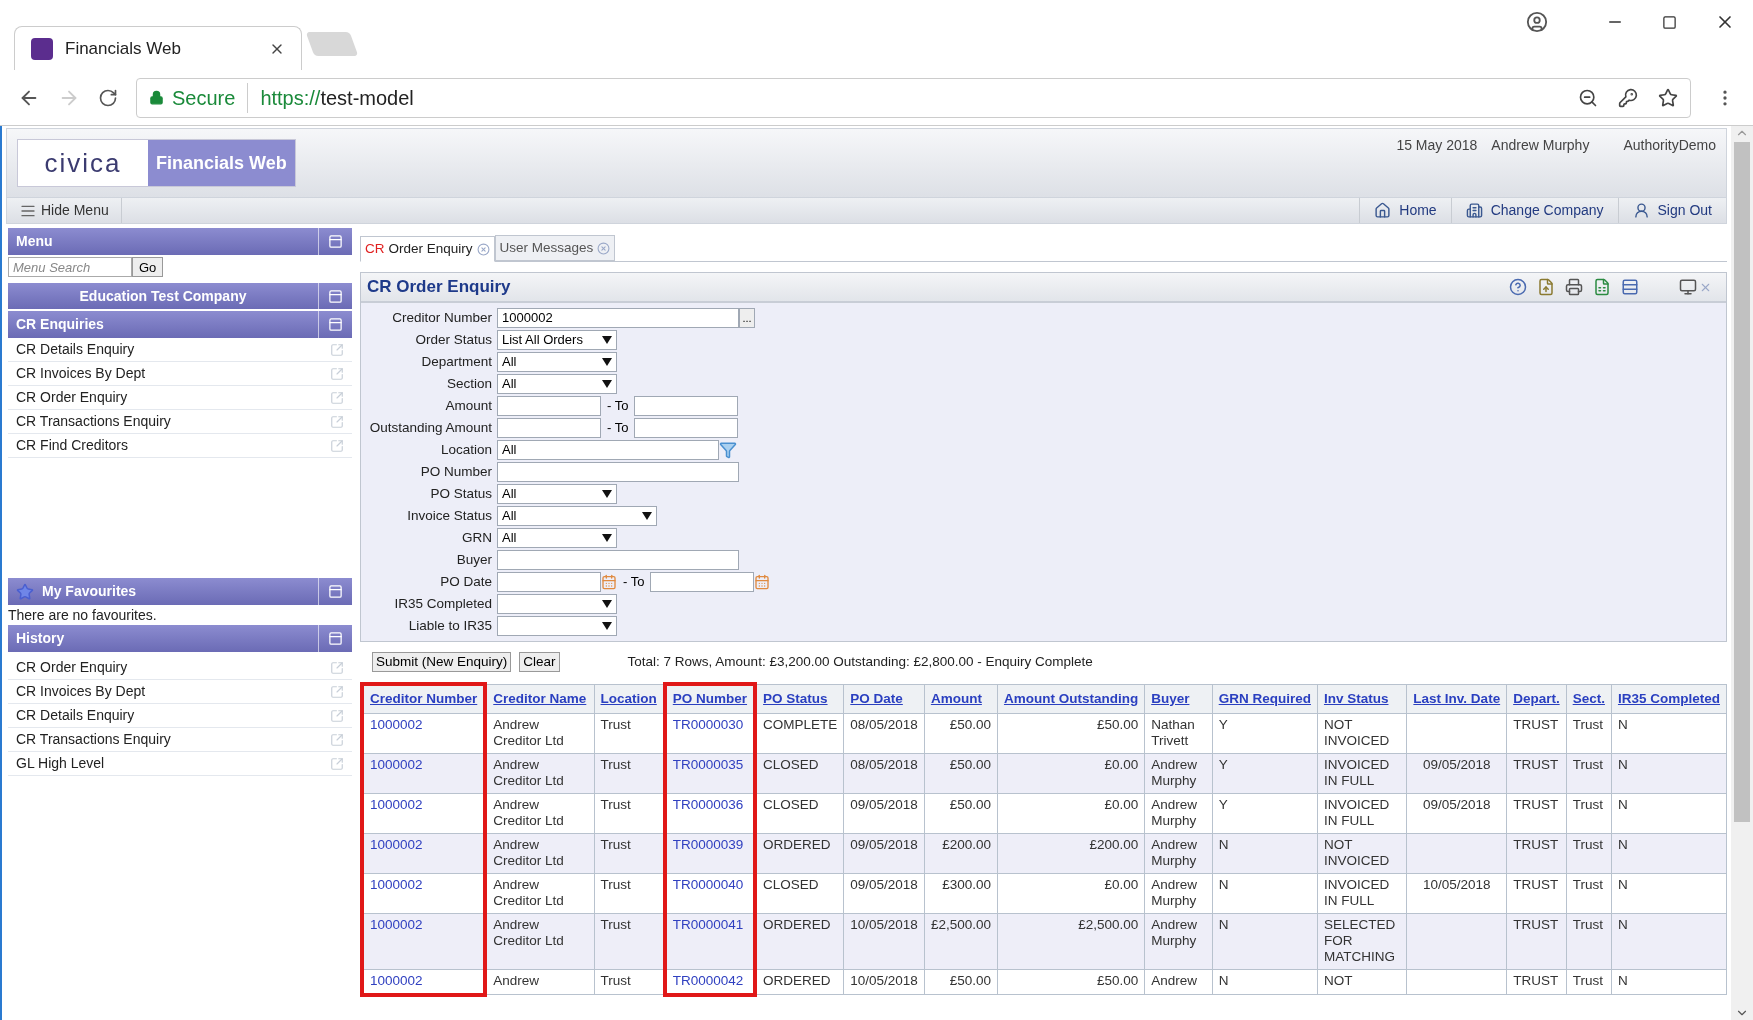  I want to click on spreadsheet-icon, so click(1602, 287).